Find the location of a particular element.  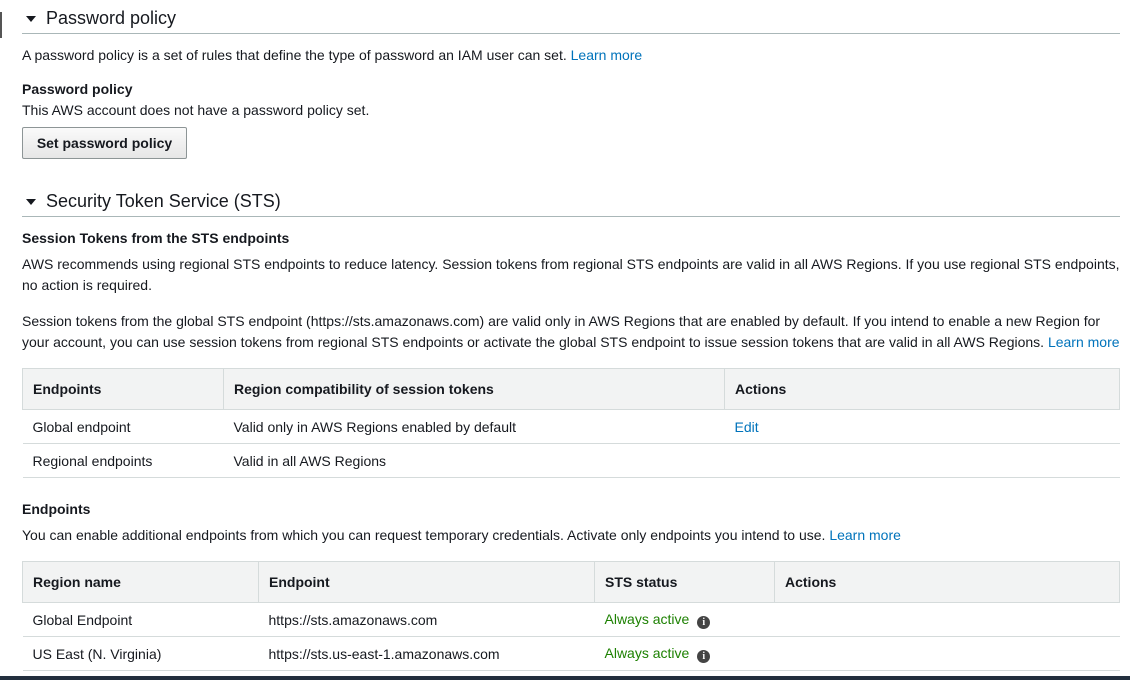

password-policy-section-header: Password policy is located at coordinates (571, 18).